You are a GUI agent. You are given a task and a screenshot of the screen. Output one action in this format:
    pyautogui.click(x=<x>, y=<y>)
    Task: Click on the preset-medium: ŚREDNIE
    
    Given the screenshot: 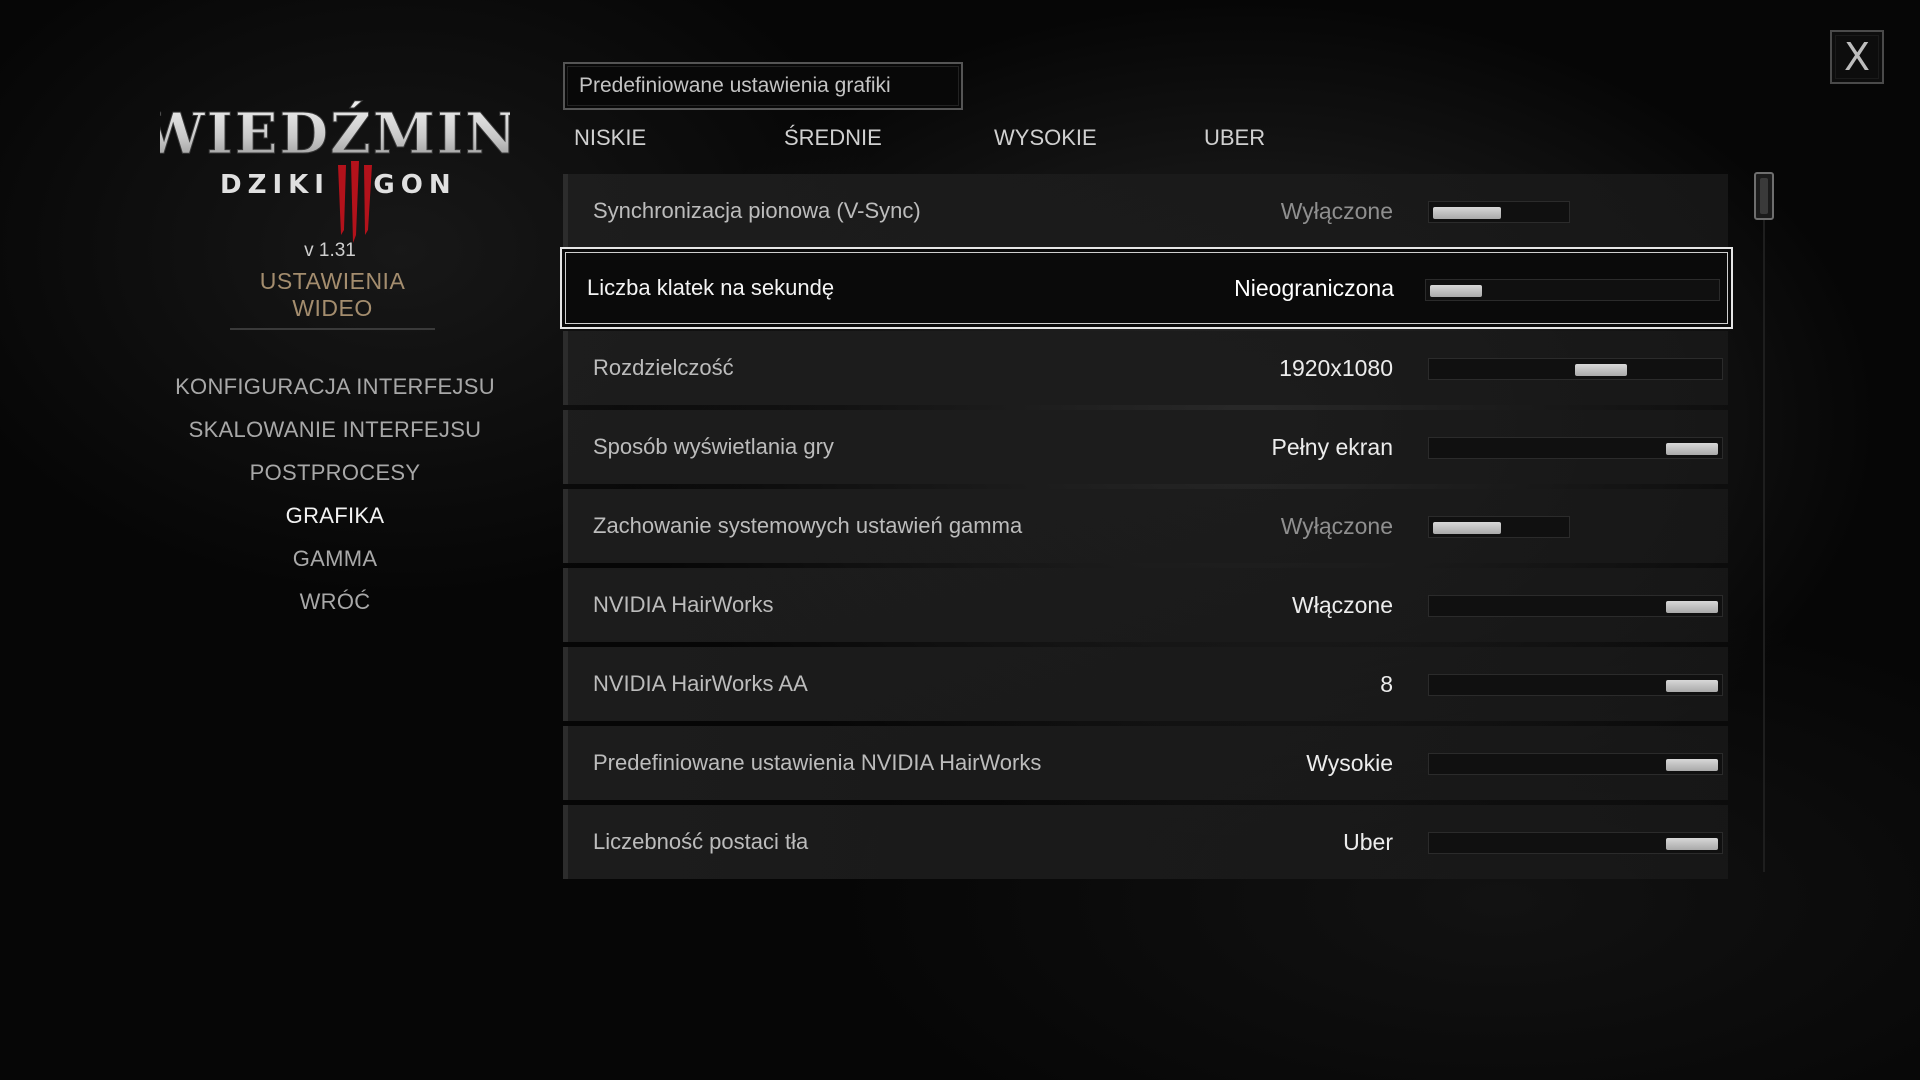 What is the action you would take?
    pyautogui.click(x=833, y=138)
    